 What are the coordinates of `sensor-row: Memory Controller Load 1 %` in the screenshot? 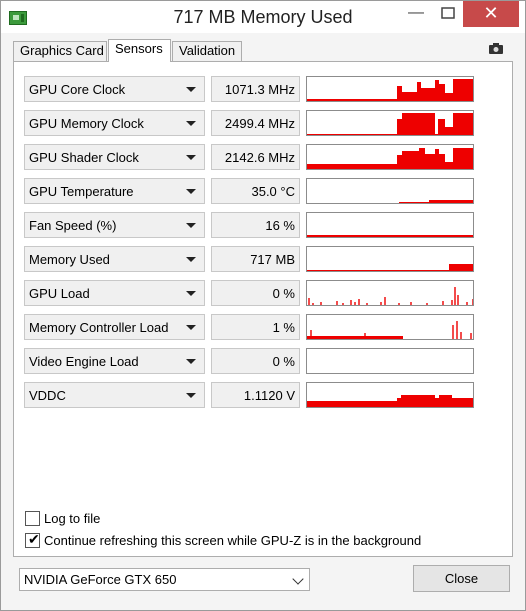 It's located at (255, 327).